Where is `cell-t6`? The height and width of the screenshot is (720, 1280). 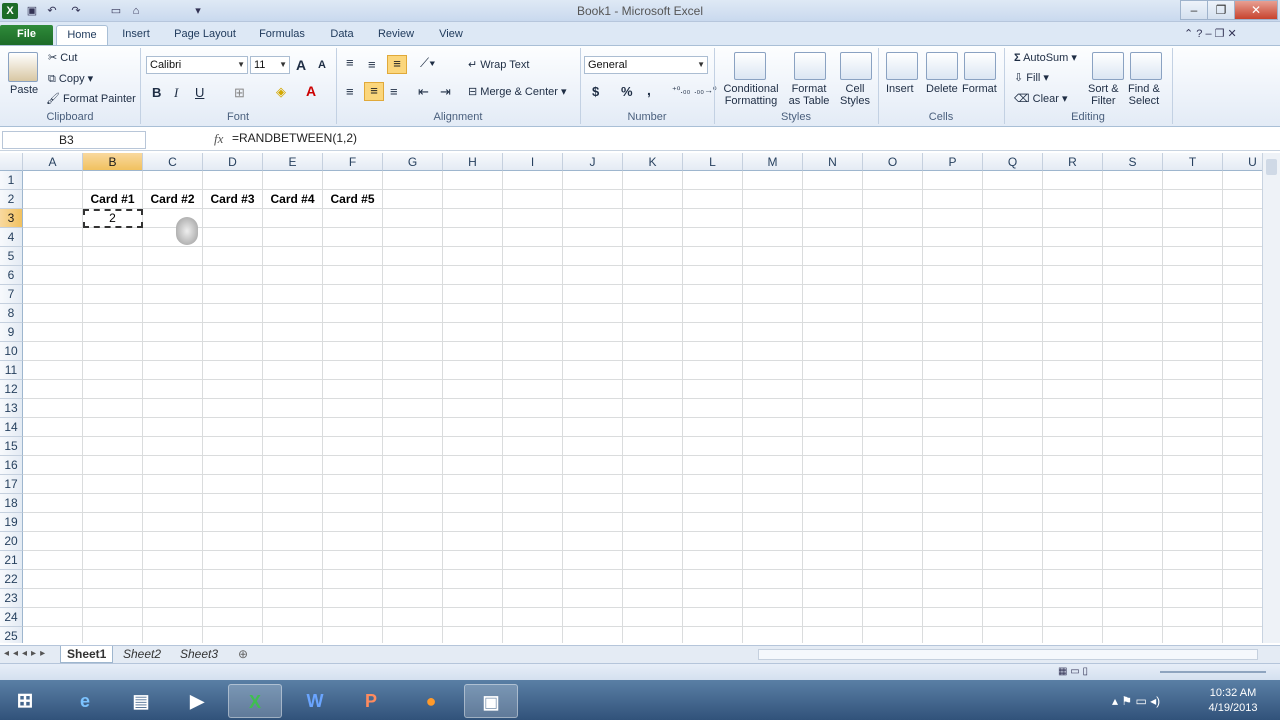
cell-t6 is located at coordinates (1193, 275).